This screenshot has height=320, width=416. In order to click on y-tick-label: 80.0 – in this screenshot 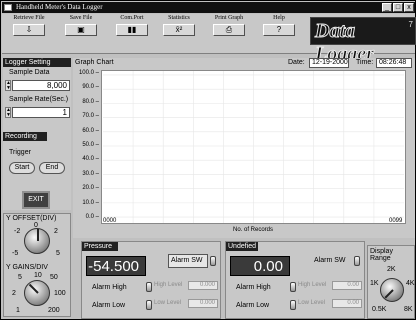, I will do `click(90, 101)`.